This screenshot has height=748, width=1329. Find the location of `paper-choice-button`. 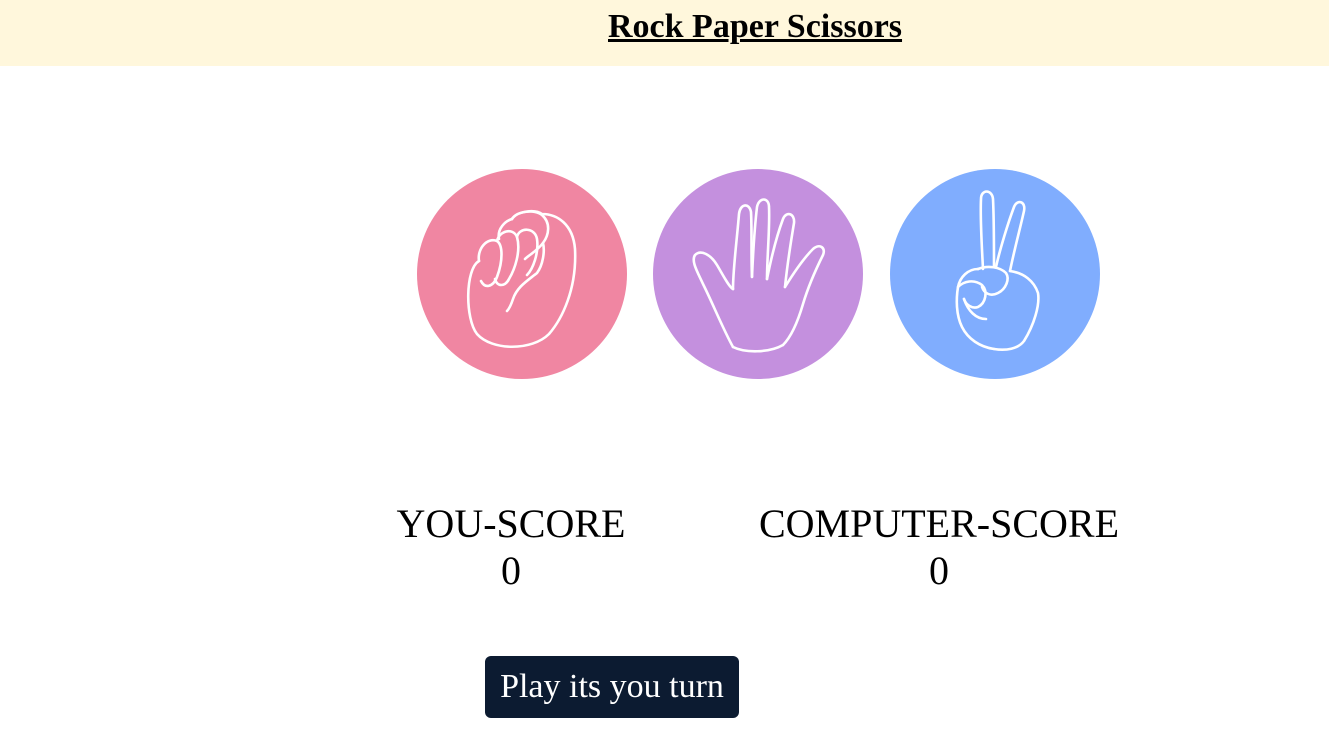

paper-choice-button is located at coordinates (758, 274).